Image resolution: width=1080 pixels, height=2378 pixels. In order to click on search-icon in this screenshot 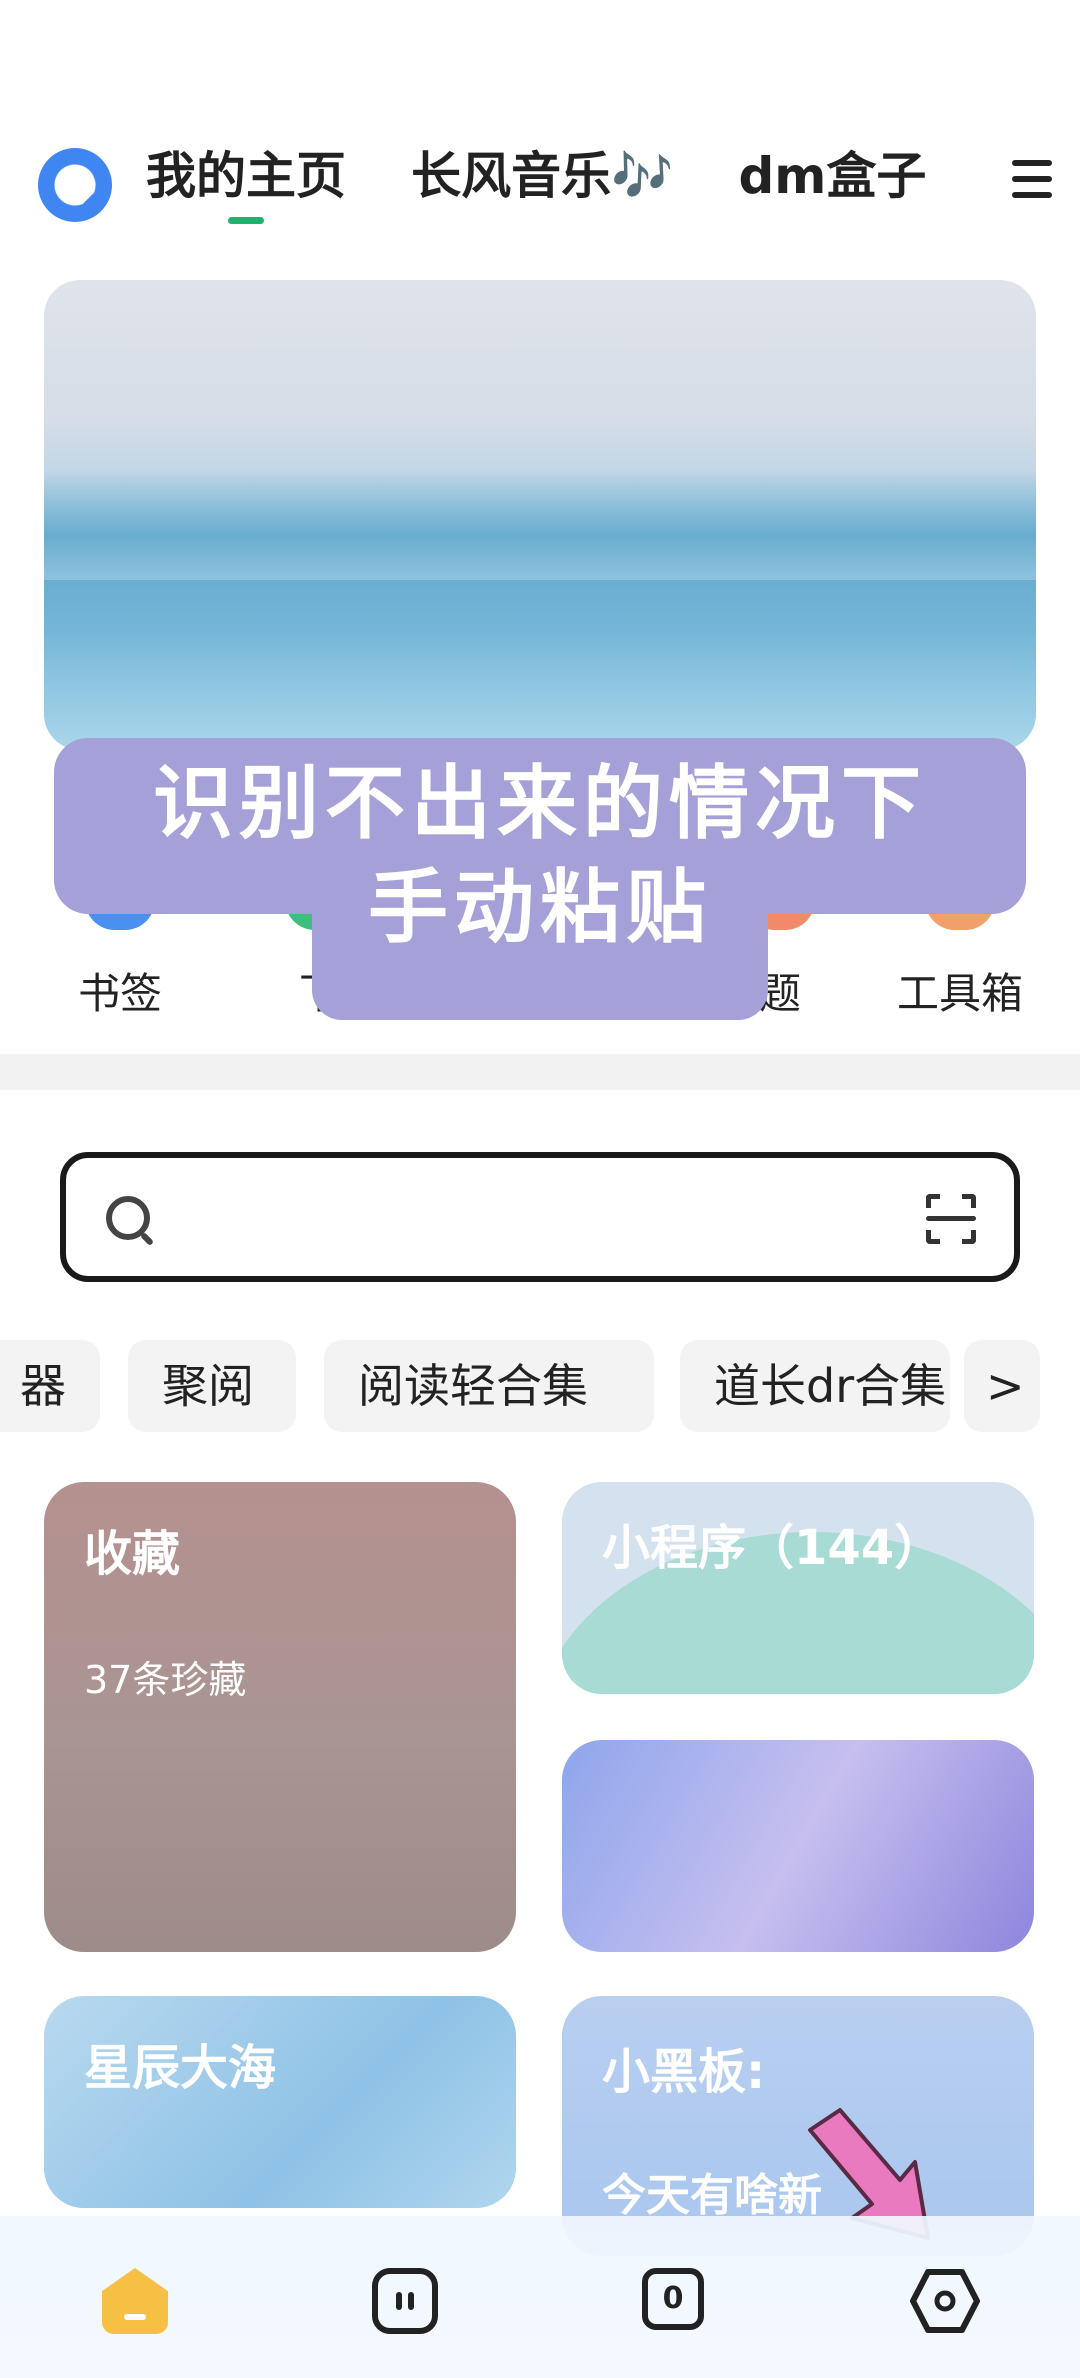, I will do `click(128, 1218)`.